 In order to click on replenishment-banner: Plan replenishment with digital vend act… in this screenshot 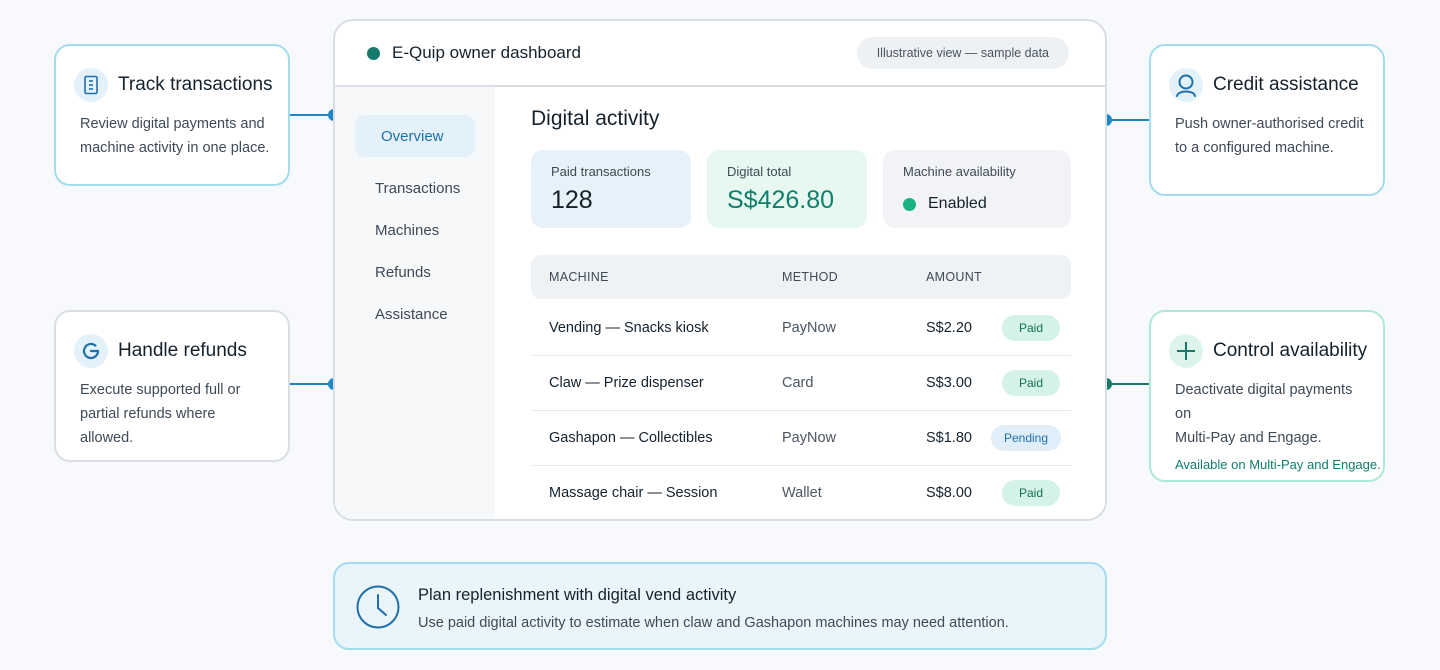, I will do `click(720, 606)`.